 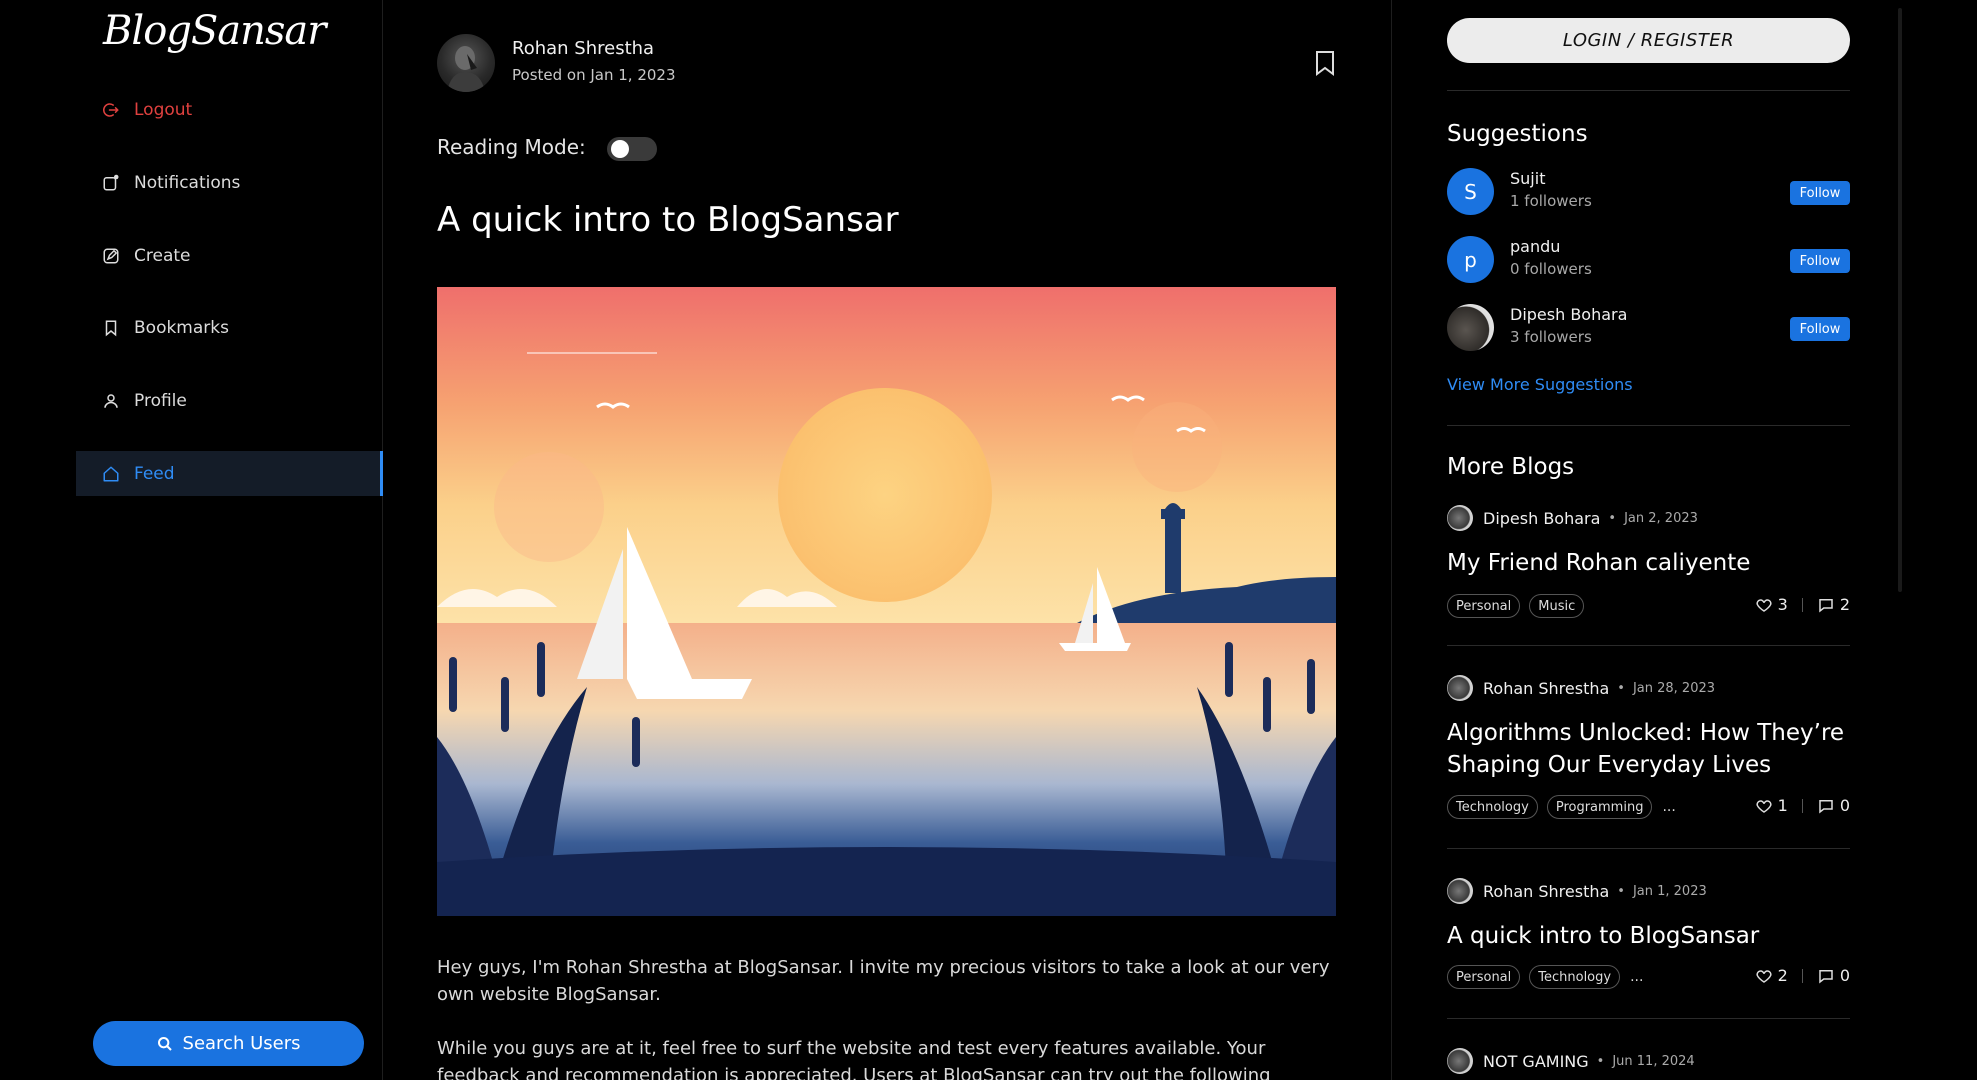 I want to click on blog-meta: Rohan Shrestha • Jan 28, 2023, so click(x=1581, y=688).